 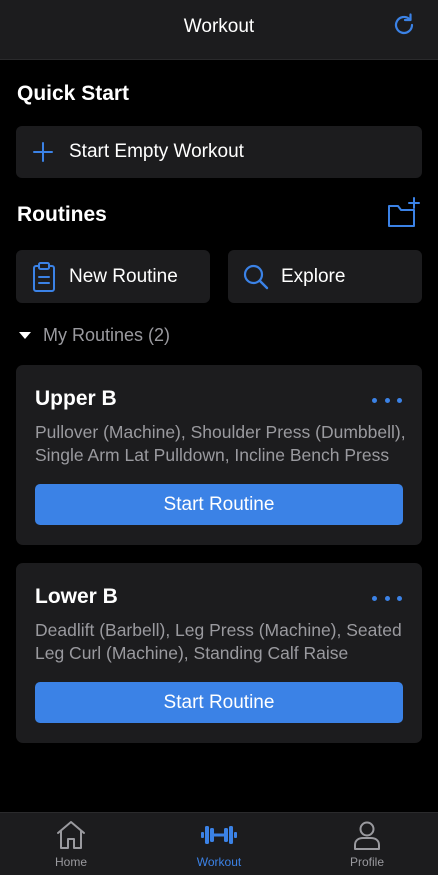 I want to click on explore-button: Explore, so click(x=325, y=276).